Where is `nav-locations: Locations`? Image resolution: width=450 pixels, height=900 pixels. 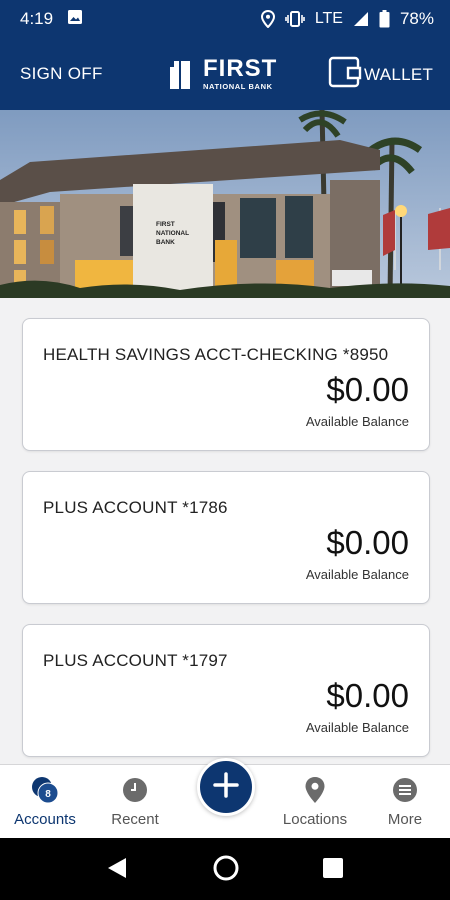
nav-locations: Locations is located at coordinates (315, 801).